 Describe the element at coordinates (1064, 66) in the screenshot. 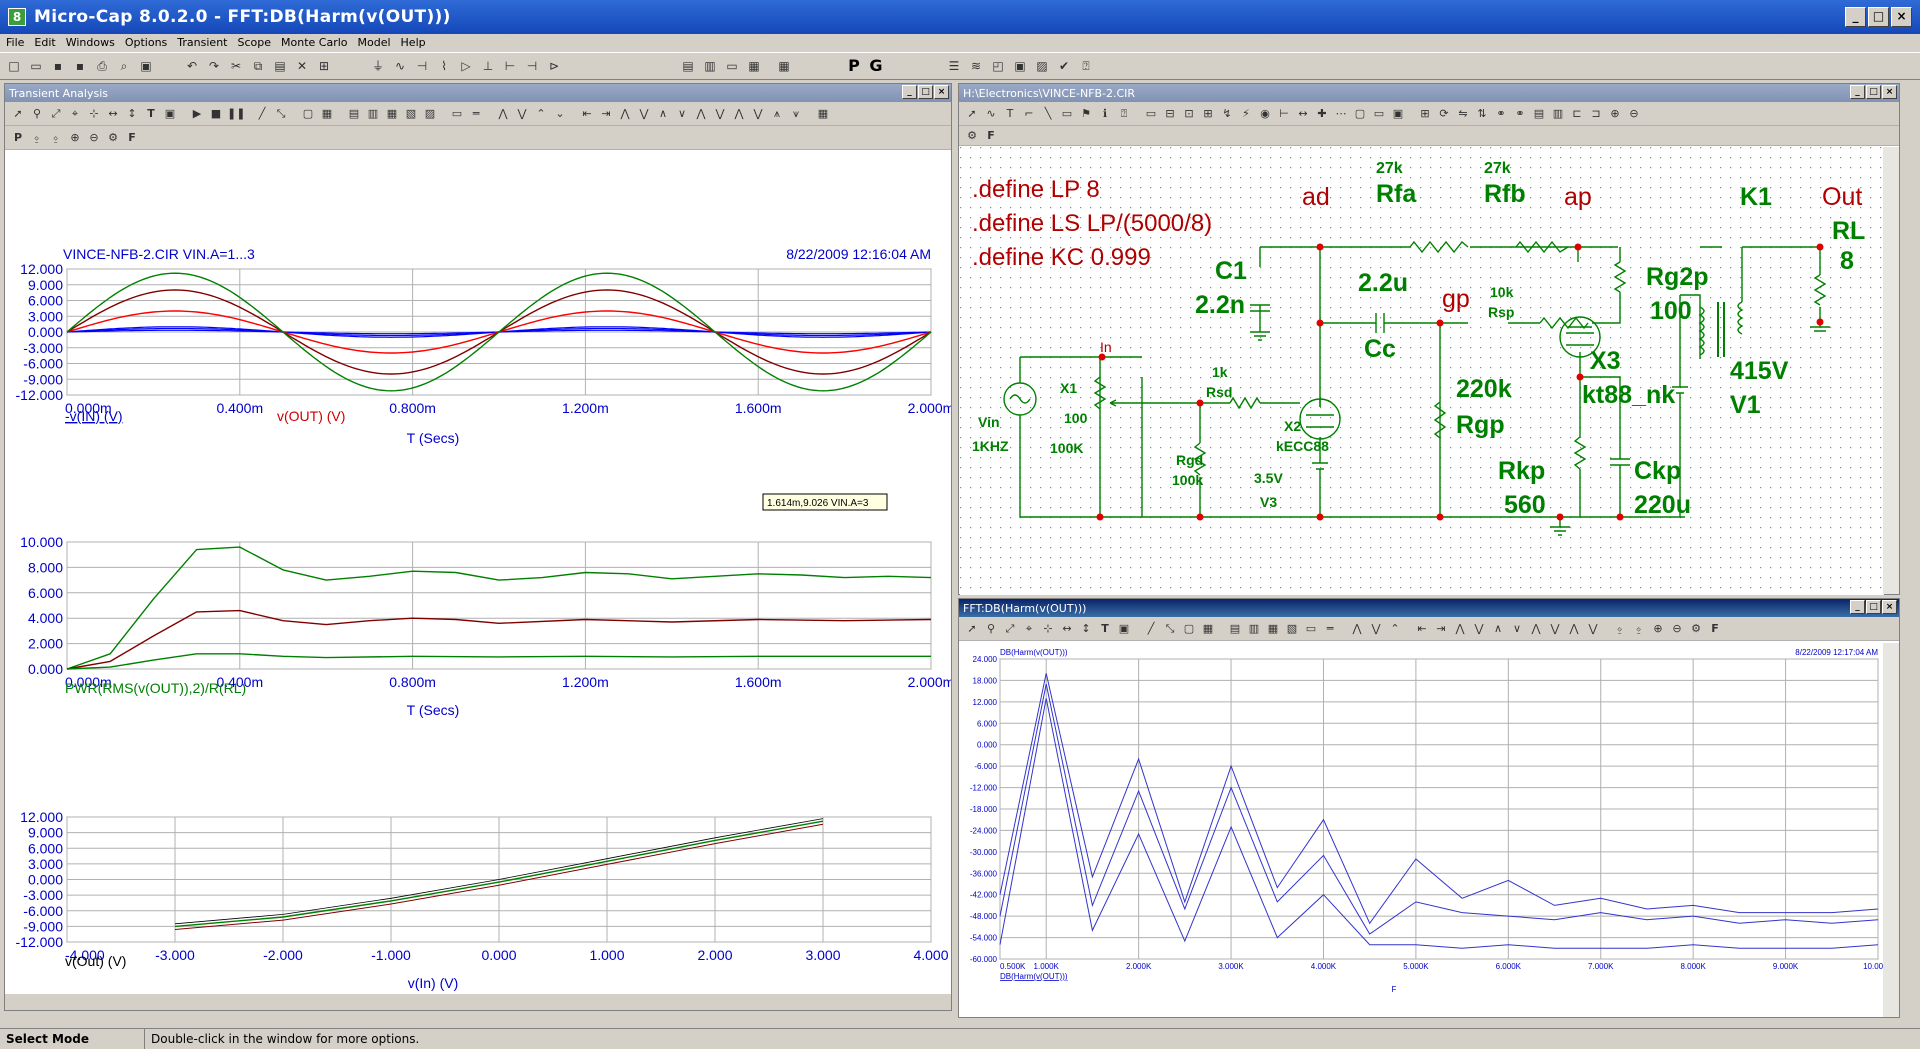

I see `check-icon: ✔` at that location.